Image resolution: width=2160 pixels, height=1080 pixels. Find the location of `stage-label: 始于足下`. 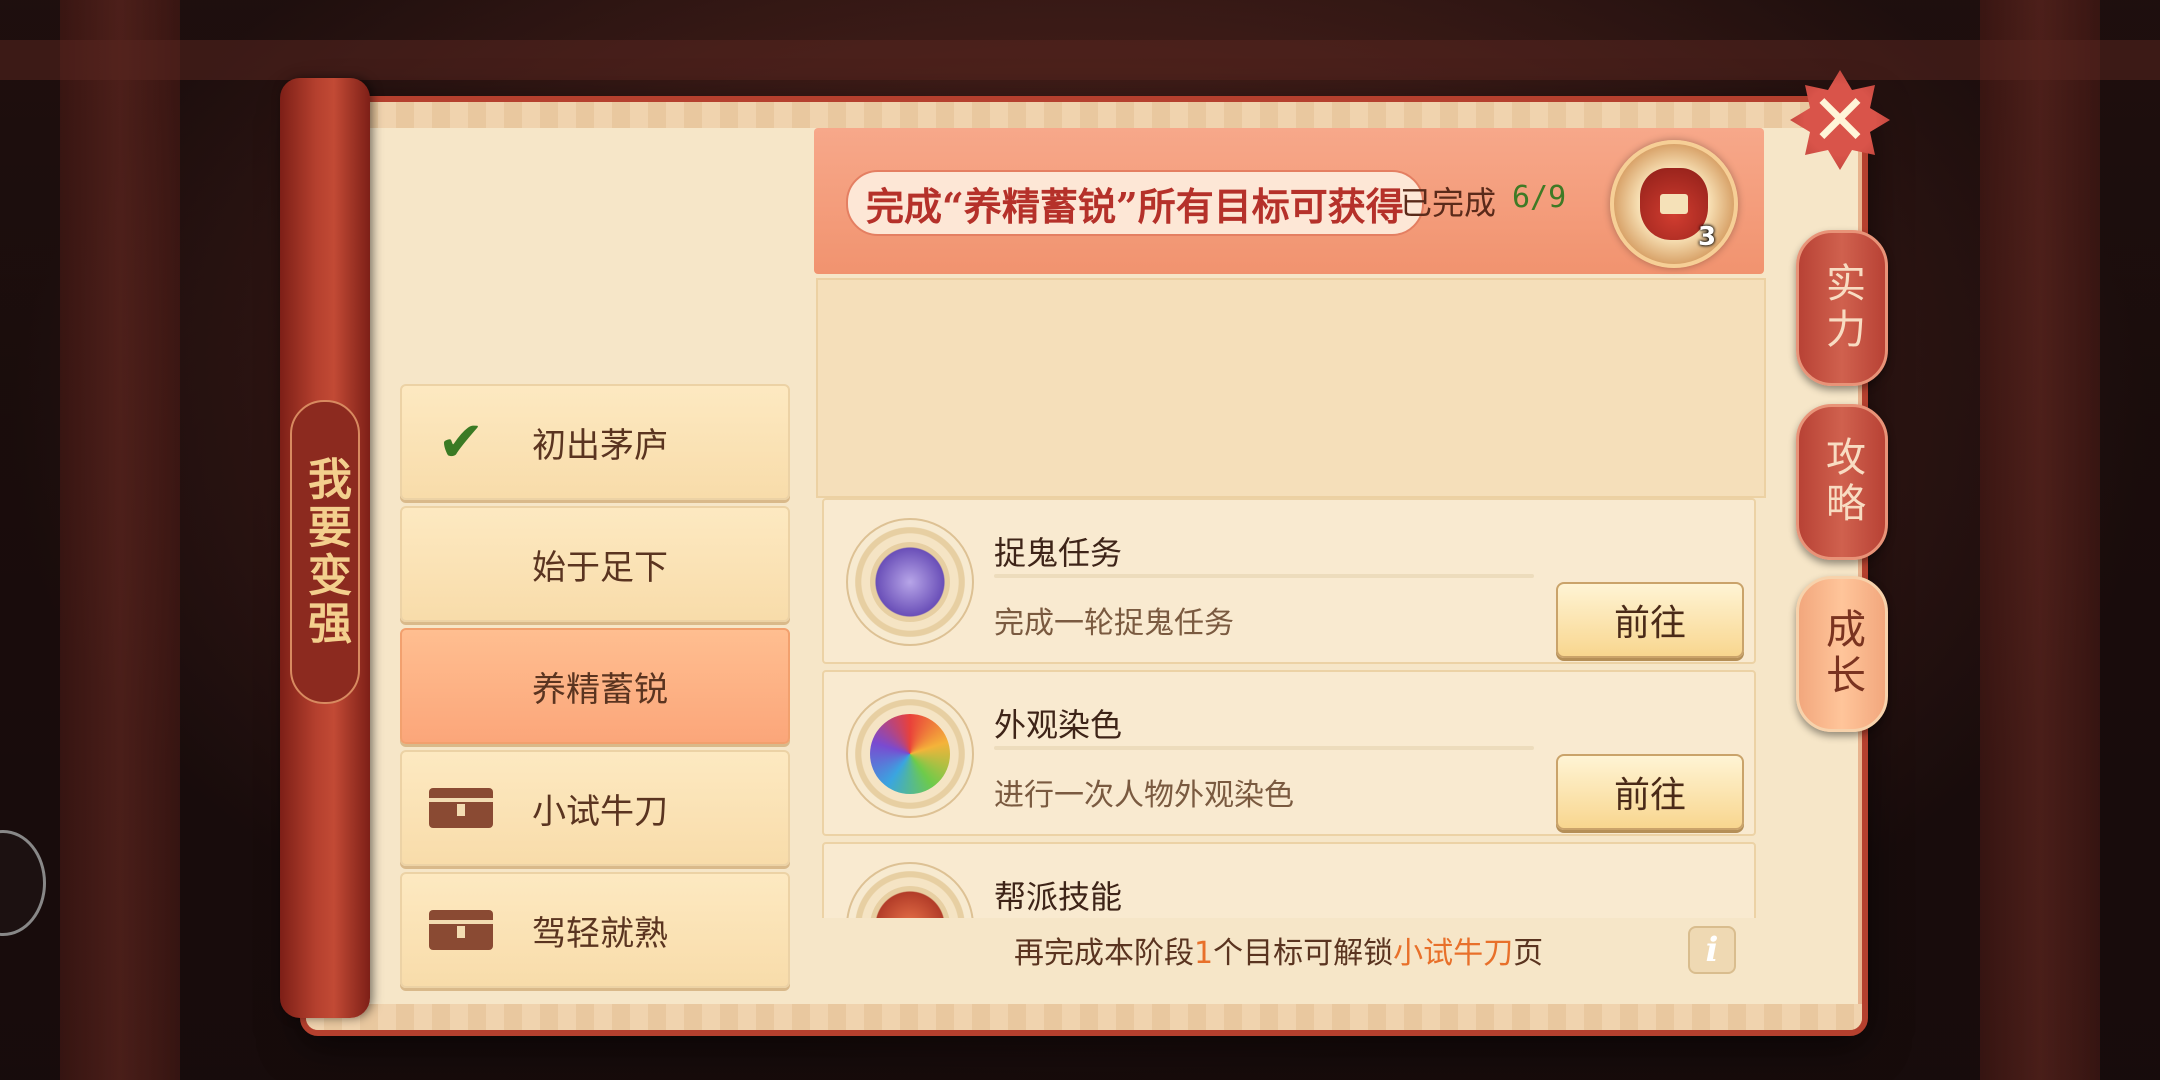

stage-label: 始于足下 is located at coordinates (600, 567).